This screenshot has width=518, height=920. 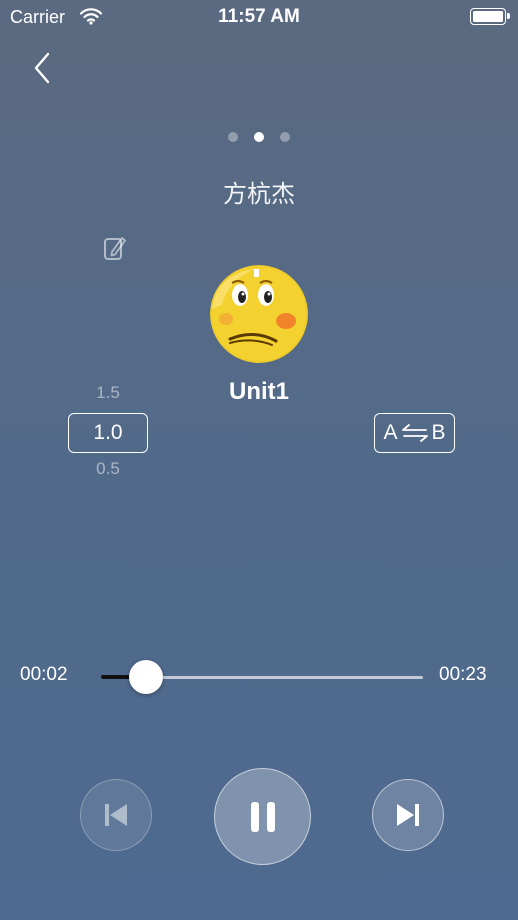 I want to click on page-dot-active, so click(x=259, y=137).